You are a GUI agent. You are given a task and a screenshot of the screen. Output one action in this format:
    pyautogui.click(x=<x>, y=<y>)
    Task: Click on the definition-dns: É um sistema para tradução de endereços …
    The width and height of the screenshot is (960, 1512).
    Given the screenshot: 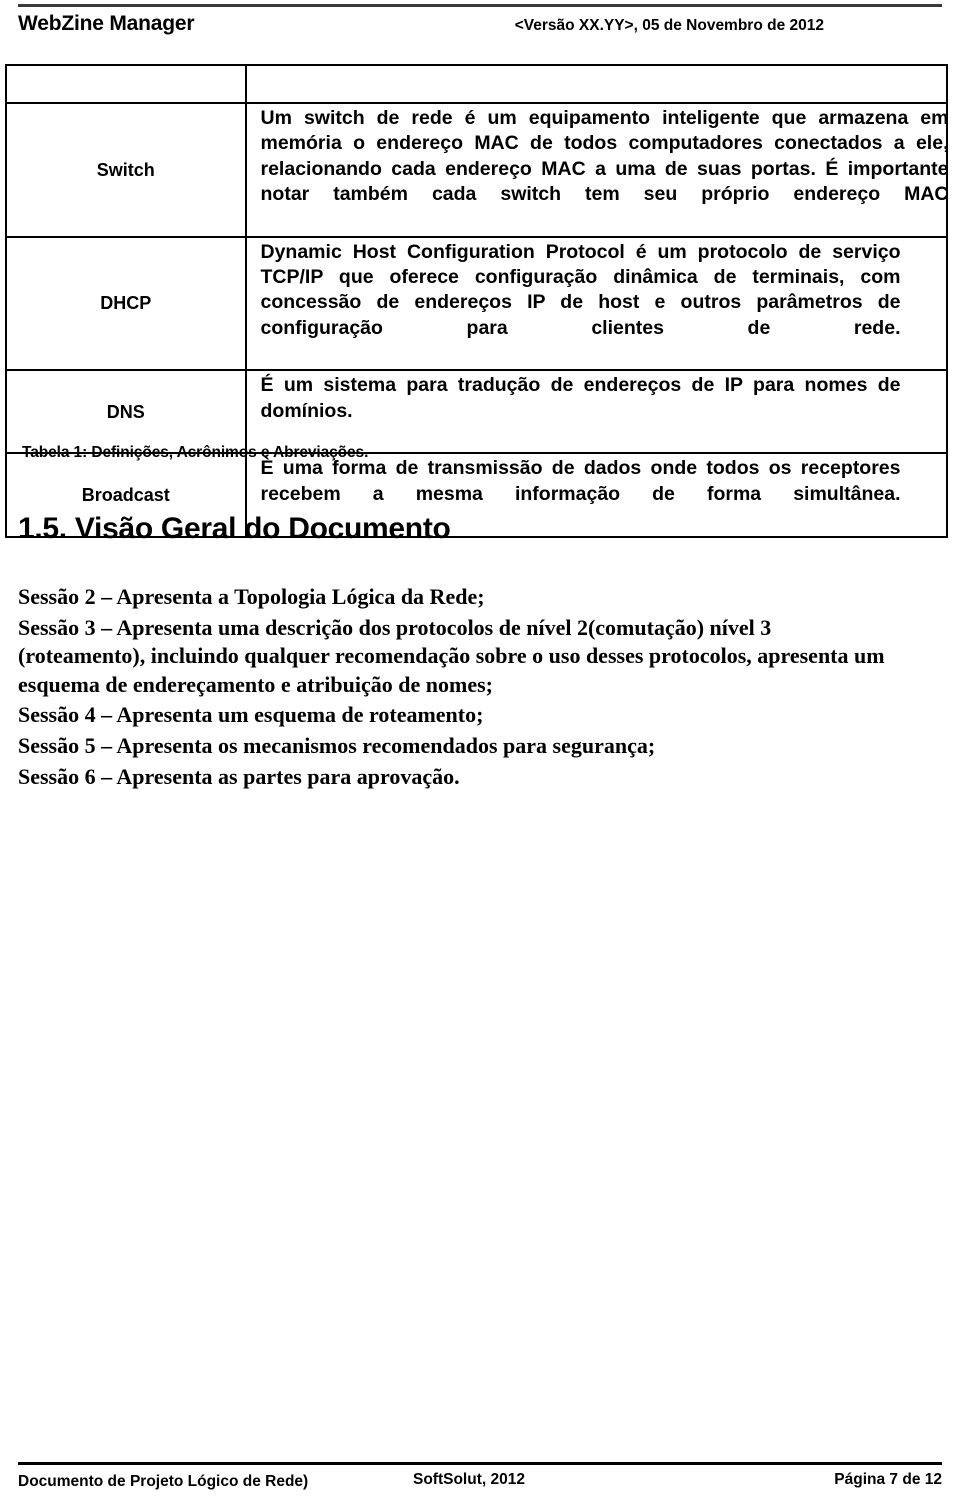 What is the action you would take?
    pyautogui.click(x=596, y=412)
    